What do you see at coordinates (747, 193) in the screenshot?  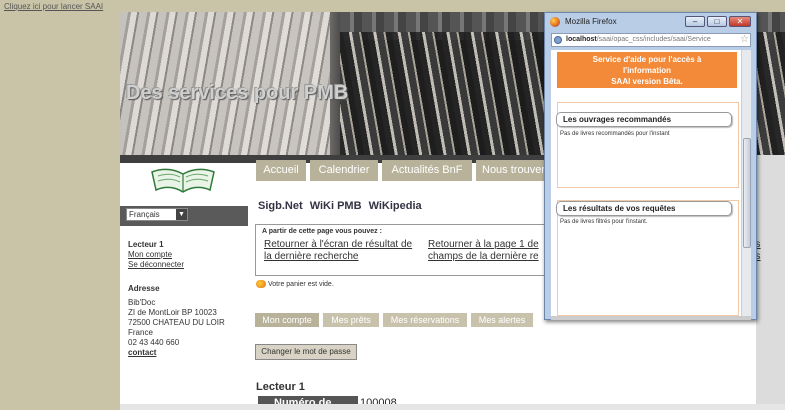 I see `scrollbar-thumb` at bounding box center [747, 193].